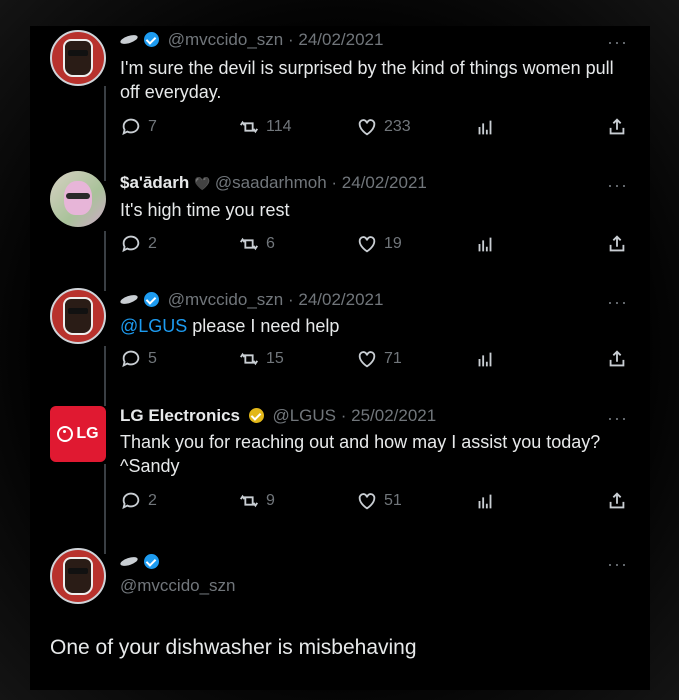 Image resolution: width=679 pixels, height=700 pixels. I want to click on tweet-text-rest: please I need help, so click(263, 326).